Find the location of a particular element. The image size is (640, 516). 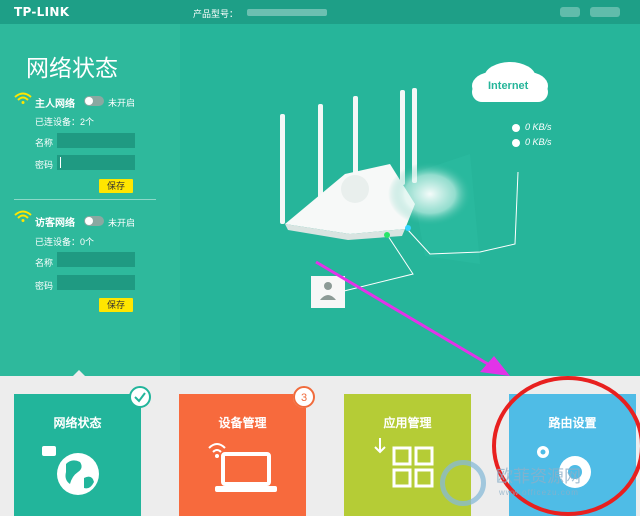

main-network-device-count: 已连设备：2个 is located at coordinates (65, 122).